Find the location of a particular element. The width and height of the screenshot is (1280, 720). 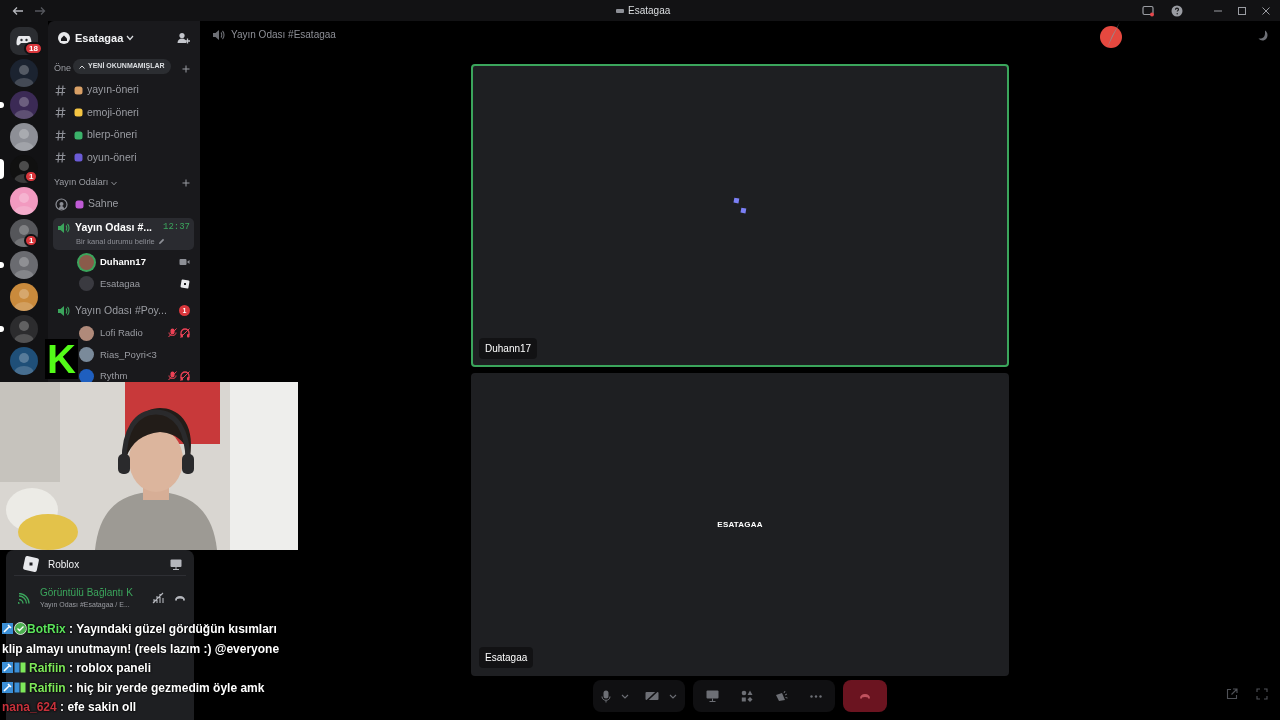

member-name: Esatagaa is located at coordinates (120, 283).